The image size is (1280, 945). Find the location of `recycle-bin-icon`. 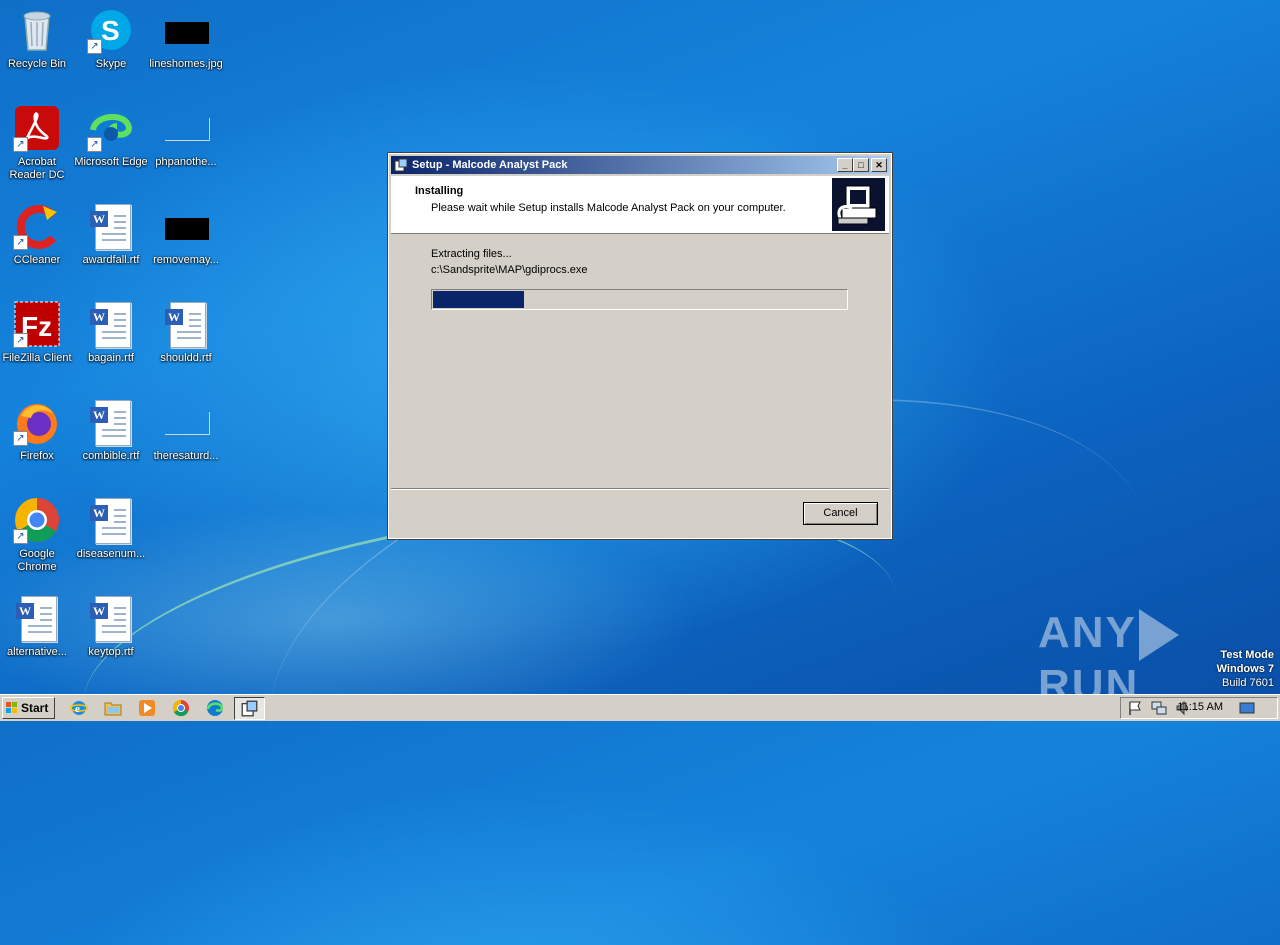

recycle-bin-icon is located at coordinates (37, 30).